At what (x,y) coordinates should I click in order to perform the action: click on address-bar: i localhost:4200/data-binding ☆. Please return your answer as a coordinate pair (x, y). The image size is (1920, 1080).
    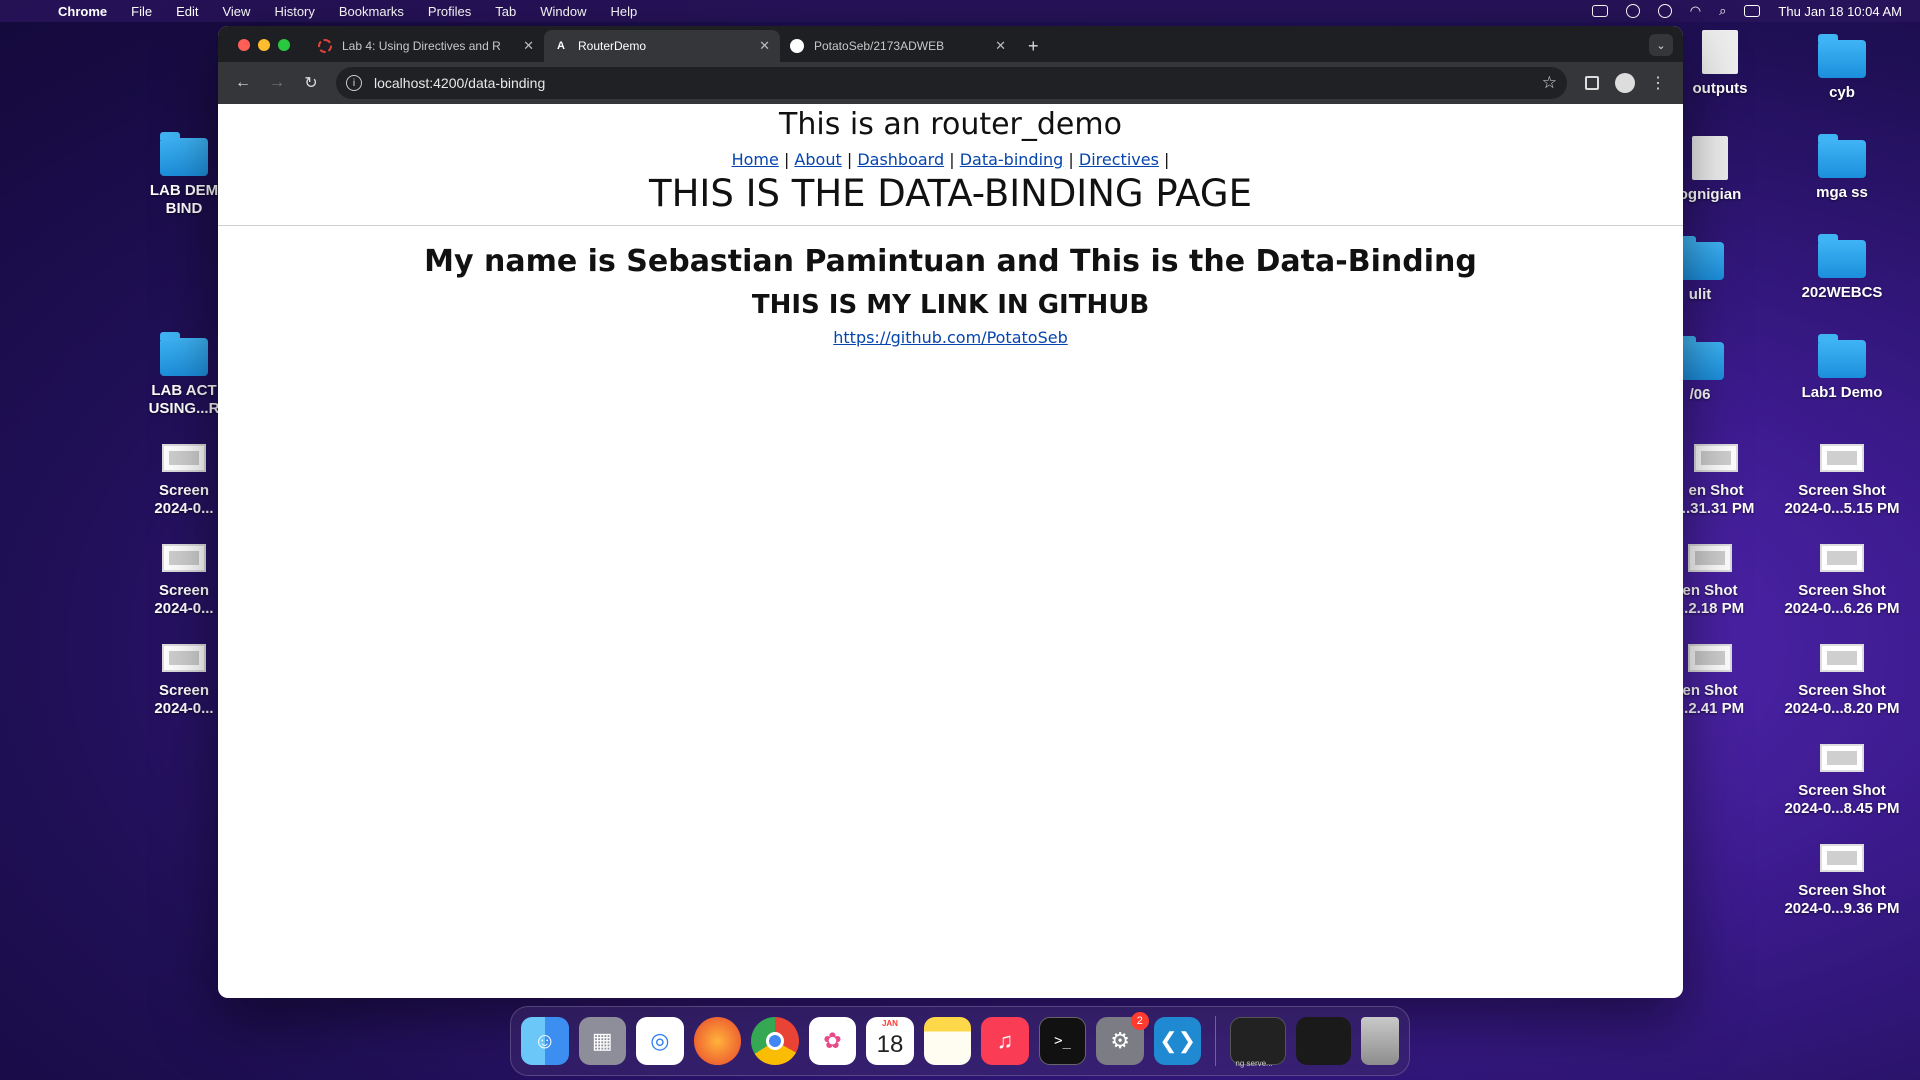
    Looking at the image, I should click on (951, 83).